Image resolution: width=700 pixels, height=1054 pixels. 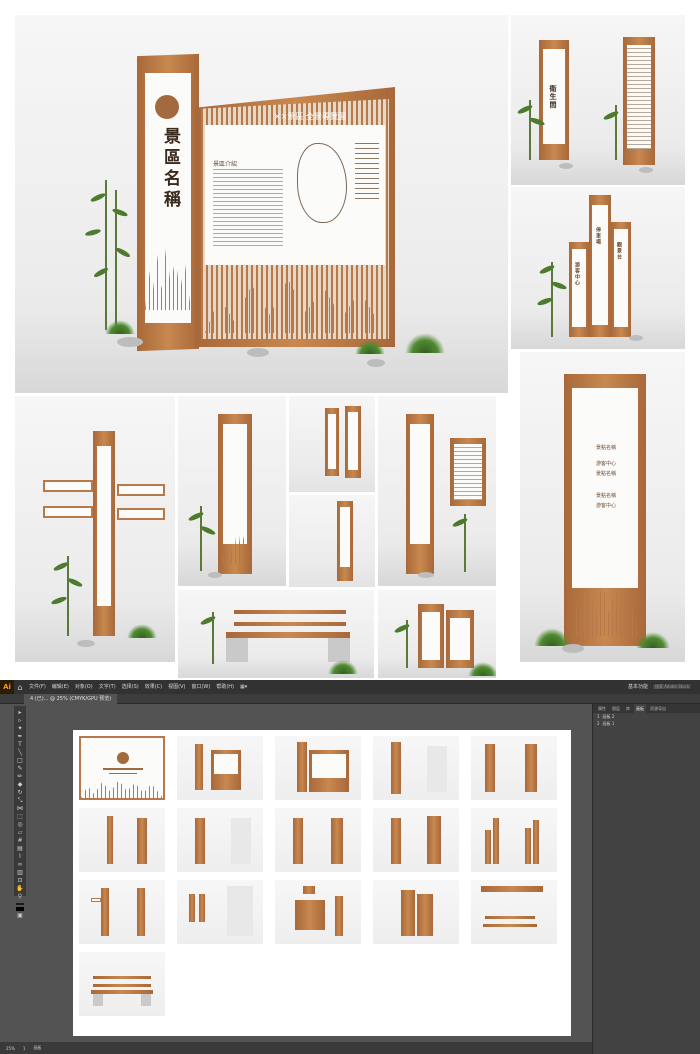 I want to click on paintbrush-icon: ✎, so click(x=20, y=768).